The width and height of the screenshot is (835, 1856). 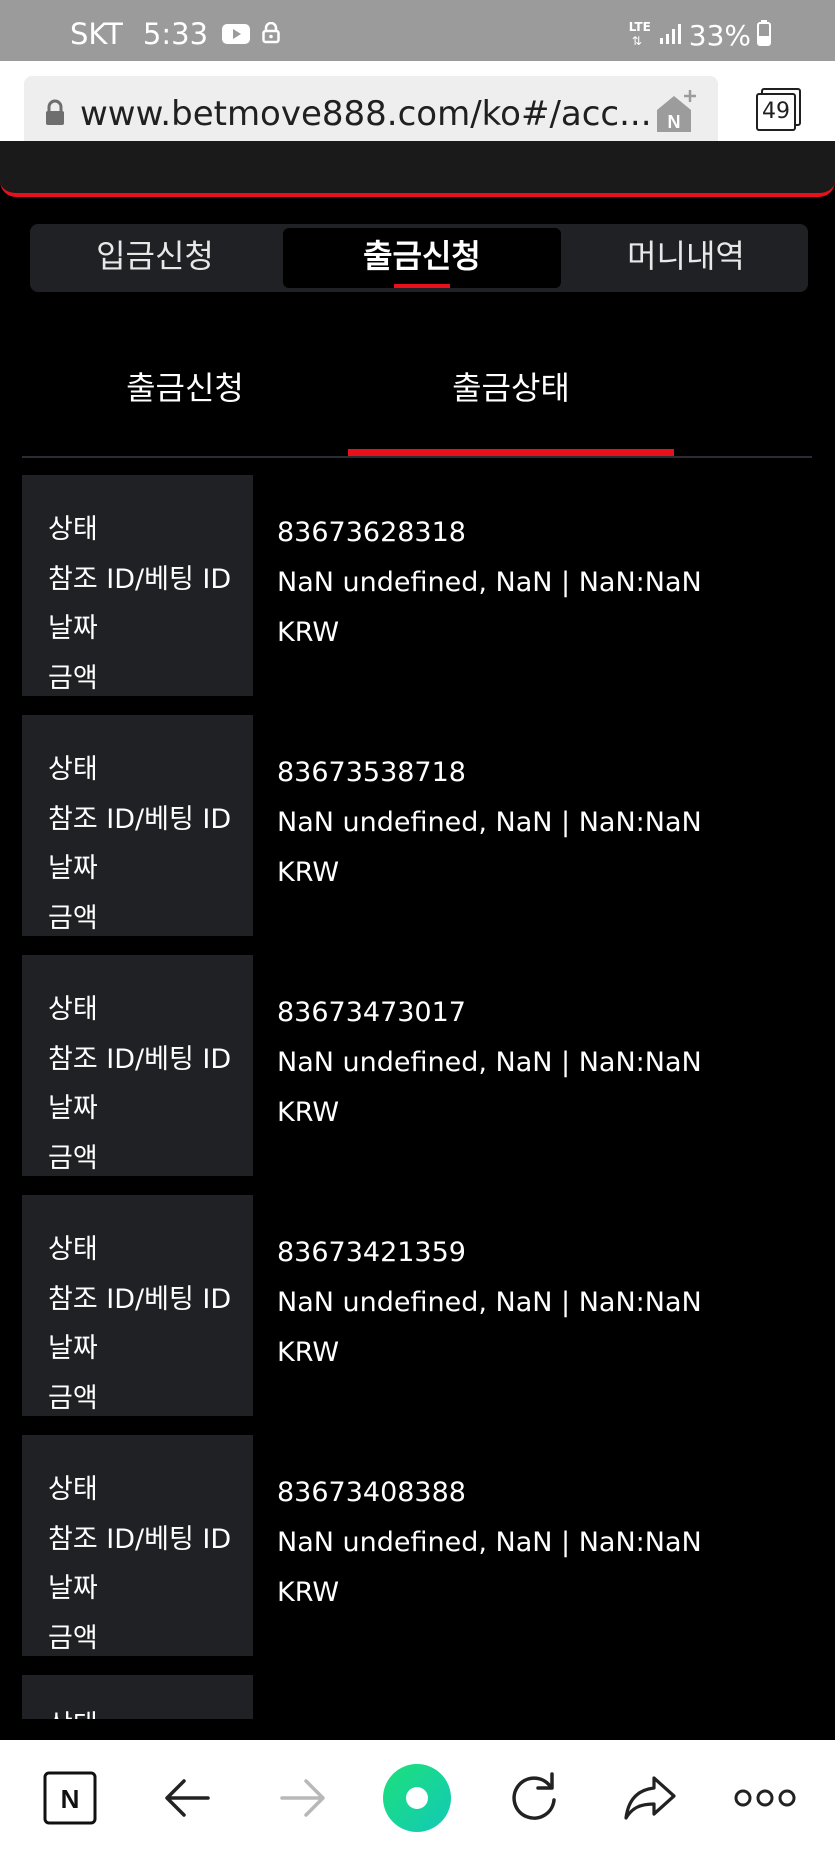 I want to click on tab-withdraw-request: 출금신청, so click(x=185, y=402).